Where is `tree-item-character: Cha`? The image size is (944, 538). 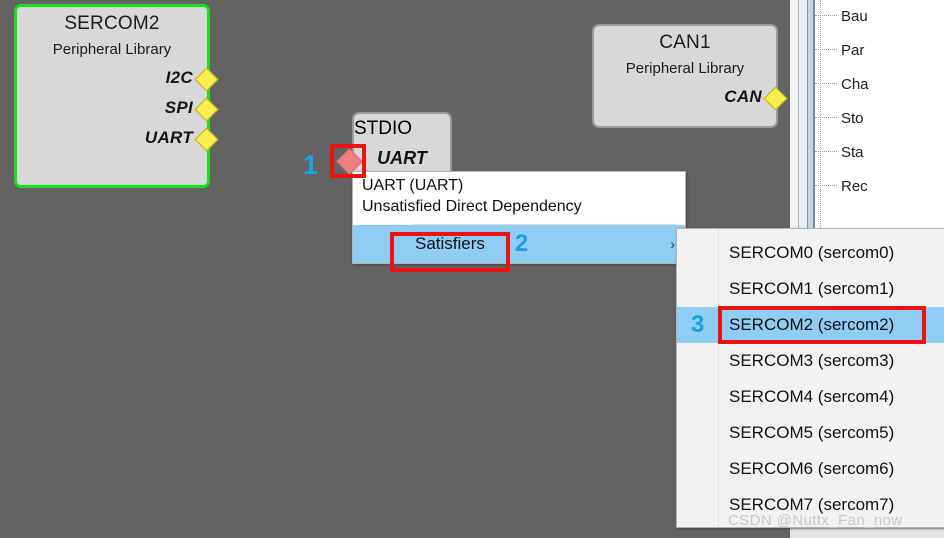 tree-item-character: Cha is located at coordinates (842, 84).